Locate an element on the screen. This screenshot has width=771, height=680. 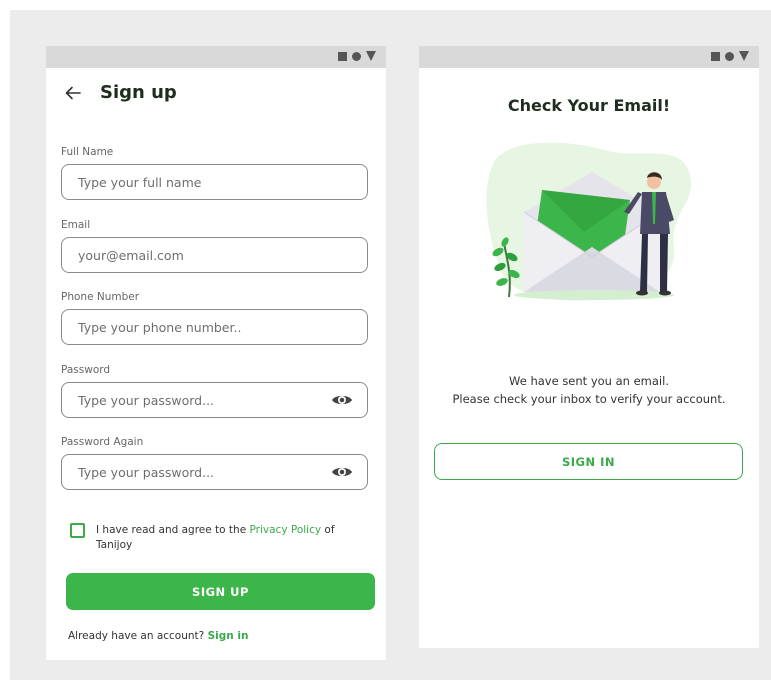
email-field-box is located at coordinates (214, 255).